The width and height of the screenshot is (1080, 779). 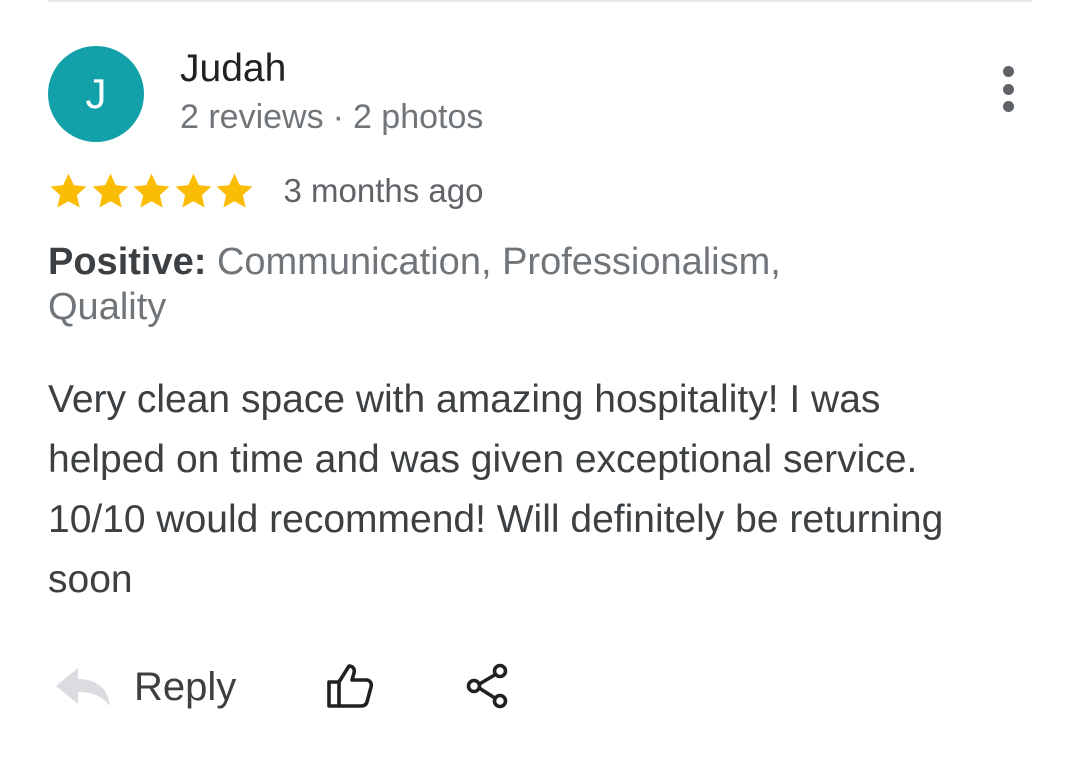 What do you see at coordinates (383, 190) in the screenshot?
I see `review-time: 3 months ago` at bounding box center [383, 190].